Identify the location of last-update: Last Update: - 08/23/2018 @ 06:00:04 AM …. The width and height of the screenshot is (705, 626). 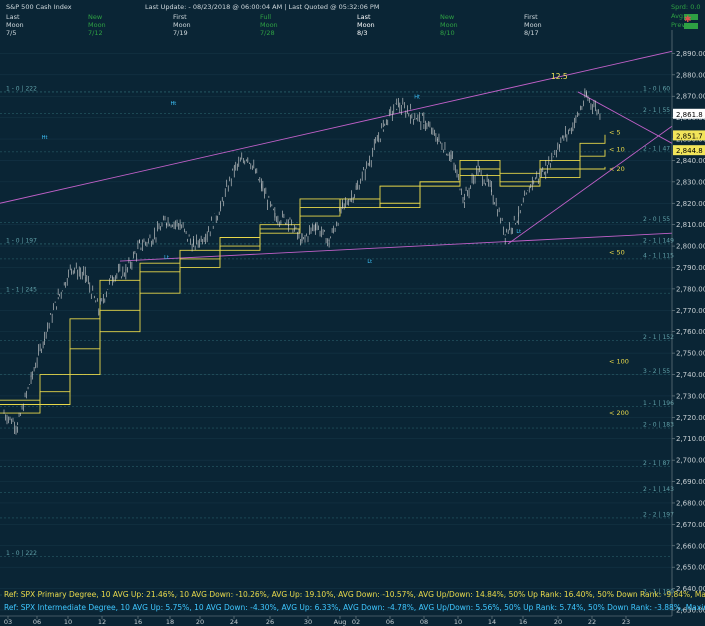
(262, 7).